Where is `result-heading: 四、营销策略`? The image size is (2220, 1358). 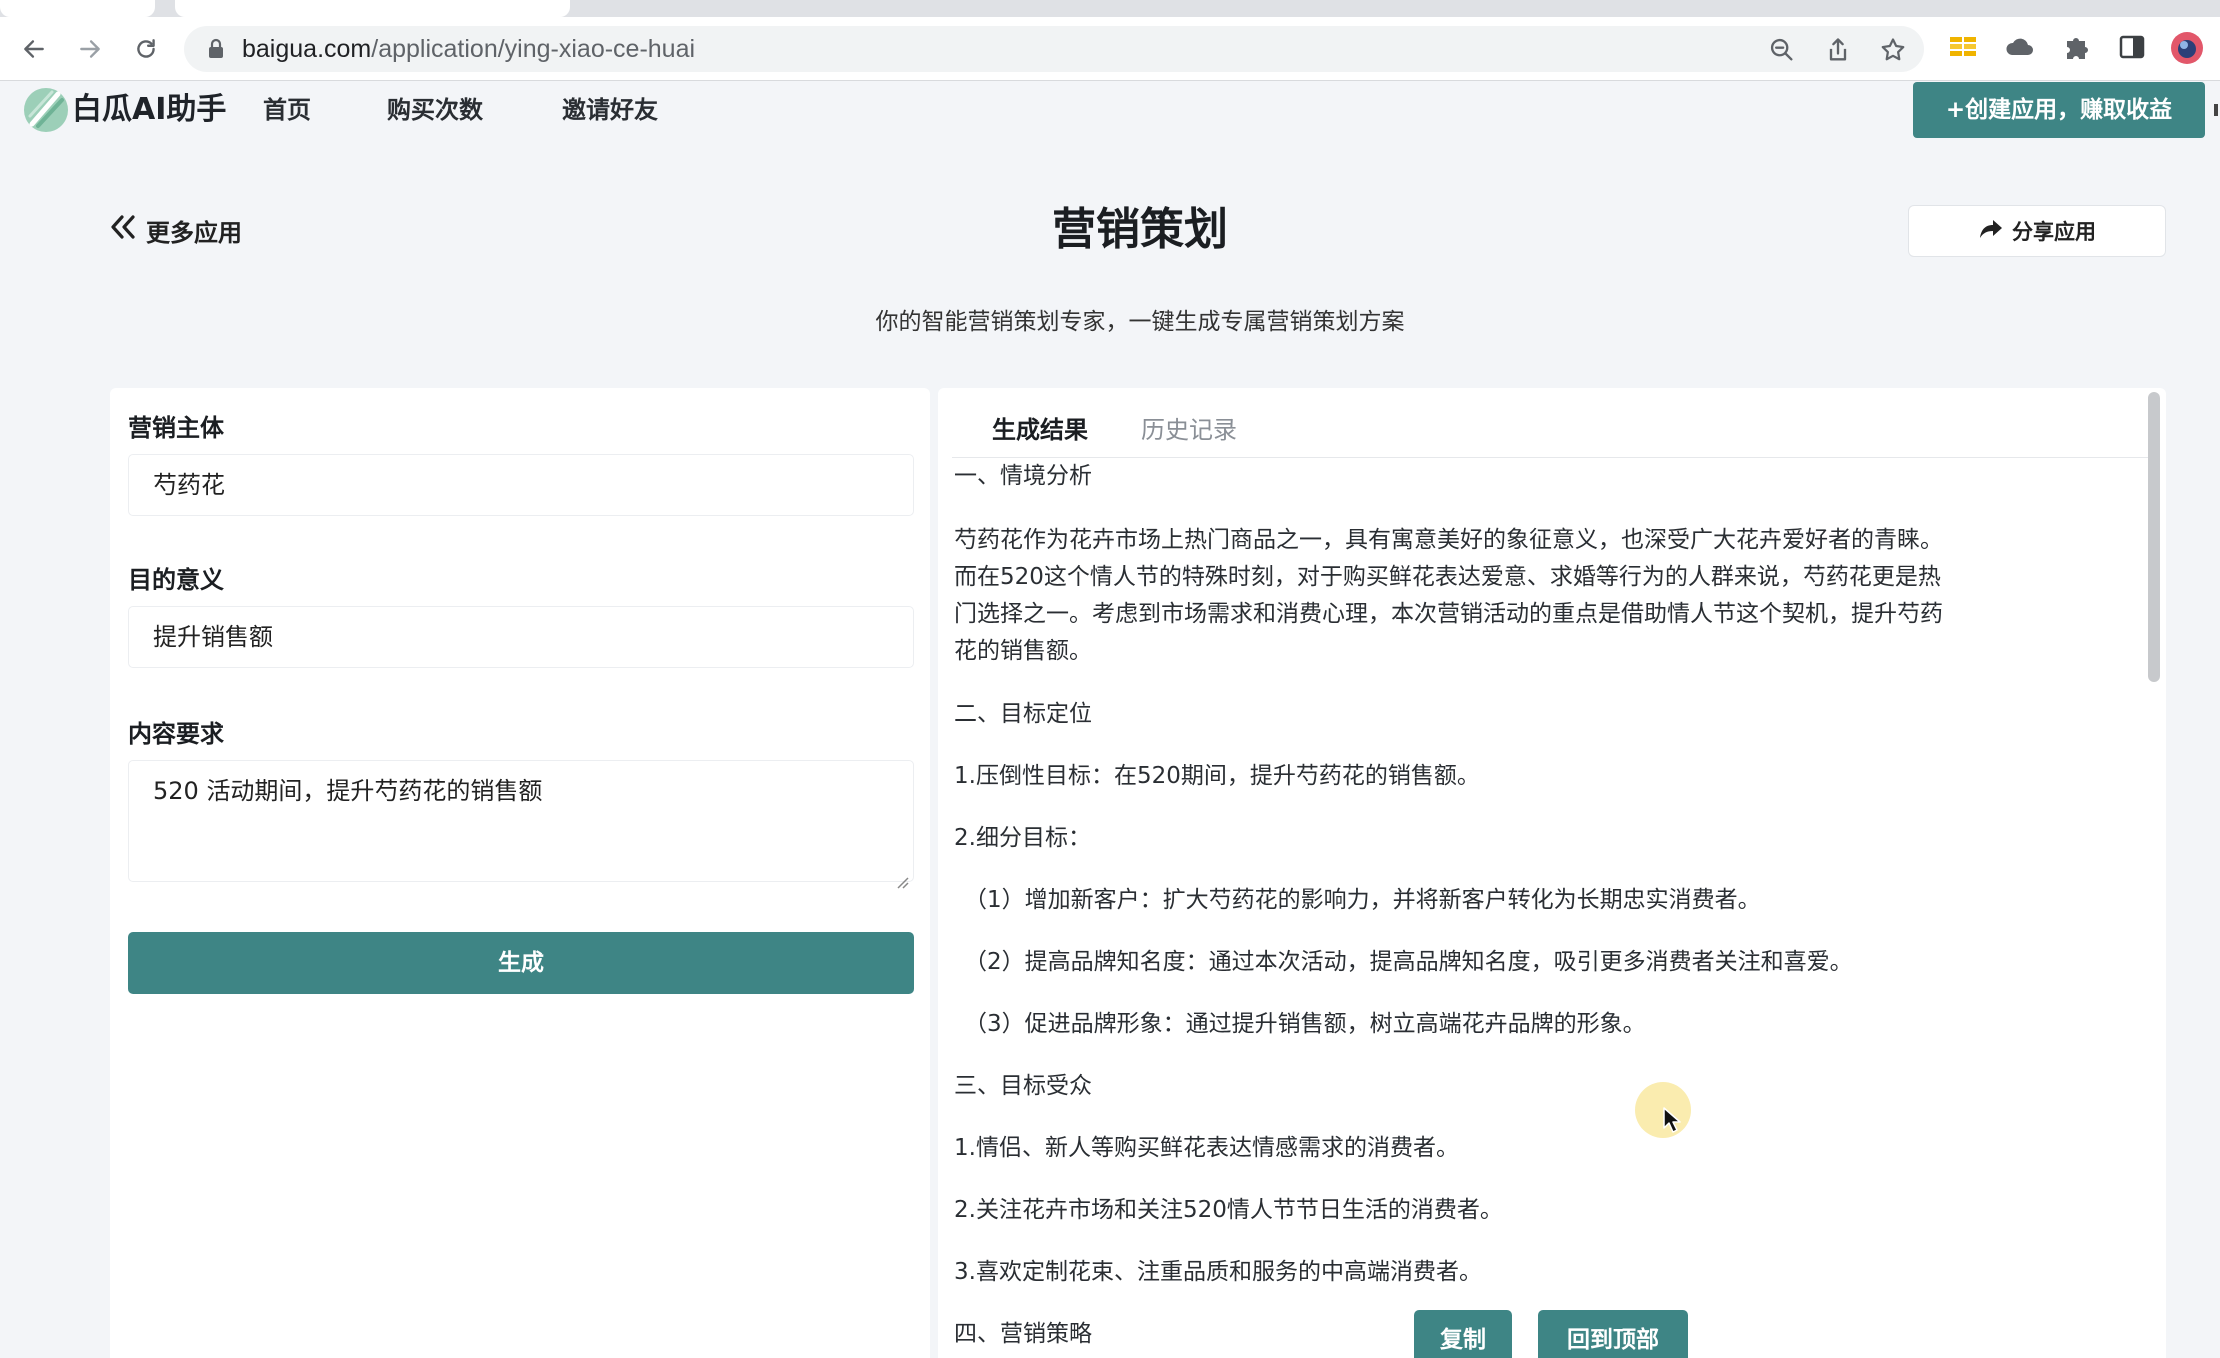
result-heading: 四、营销策略 is located at coordinates (1023, 1334).